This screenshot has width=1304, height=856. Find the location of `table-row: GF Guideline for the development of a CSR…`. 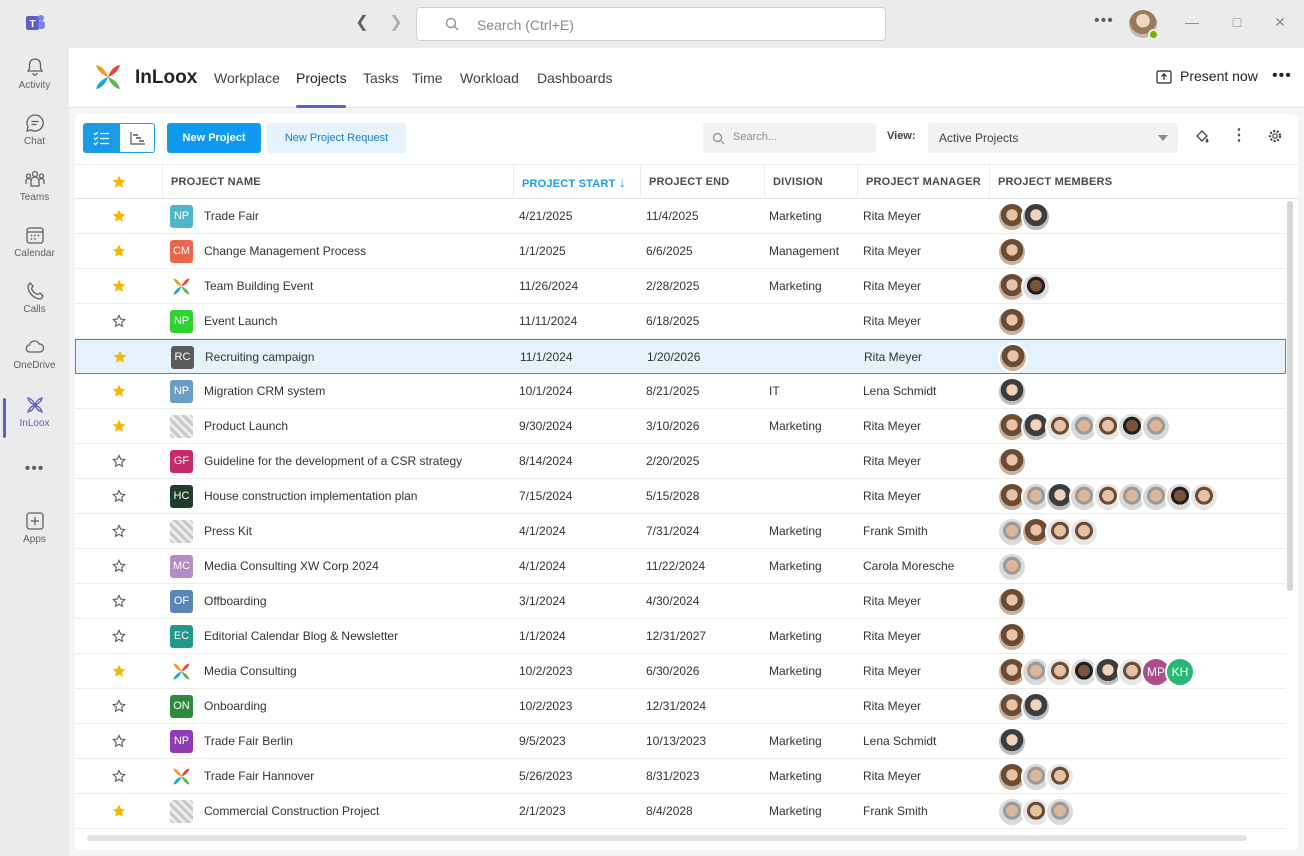

table-row: GF Guideline for the development of a CSR… is located at coordinates (680, 461).